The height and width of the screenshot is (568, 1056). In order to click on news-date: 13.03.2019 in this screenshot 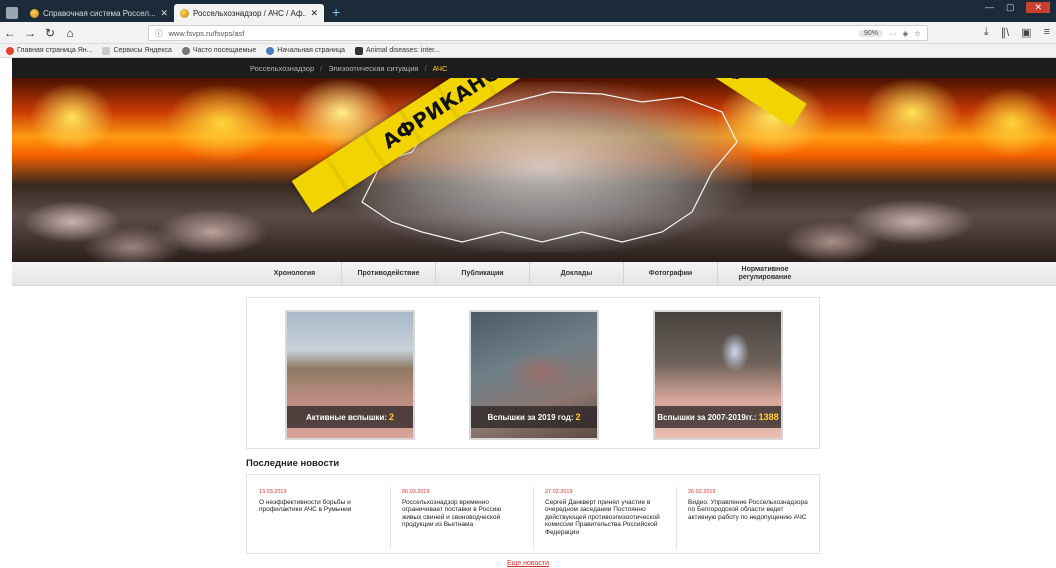, I will do `click(273, 492)`.